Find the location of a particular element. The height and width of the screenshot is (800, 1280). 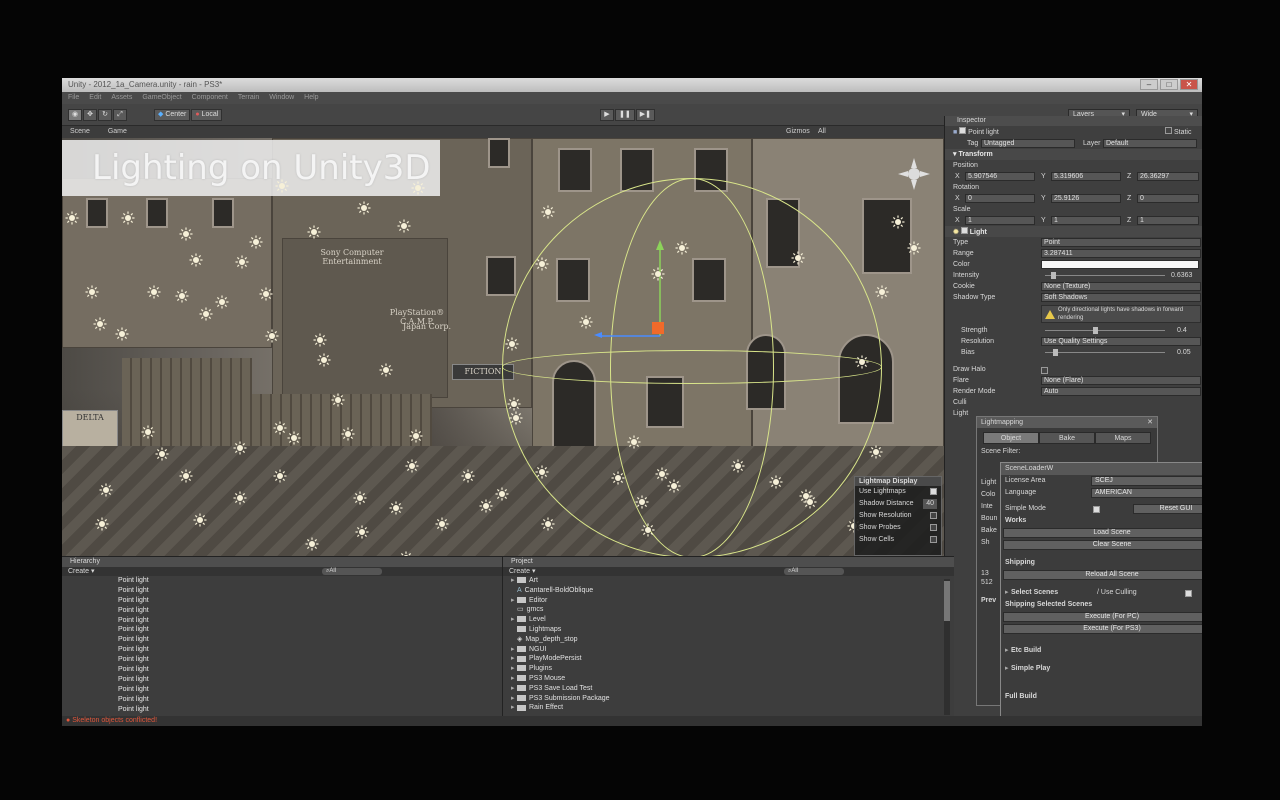

intensity-field: 0.6363 is located at coordinates (1181, 275).